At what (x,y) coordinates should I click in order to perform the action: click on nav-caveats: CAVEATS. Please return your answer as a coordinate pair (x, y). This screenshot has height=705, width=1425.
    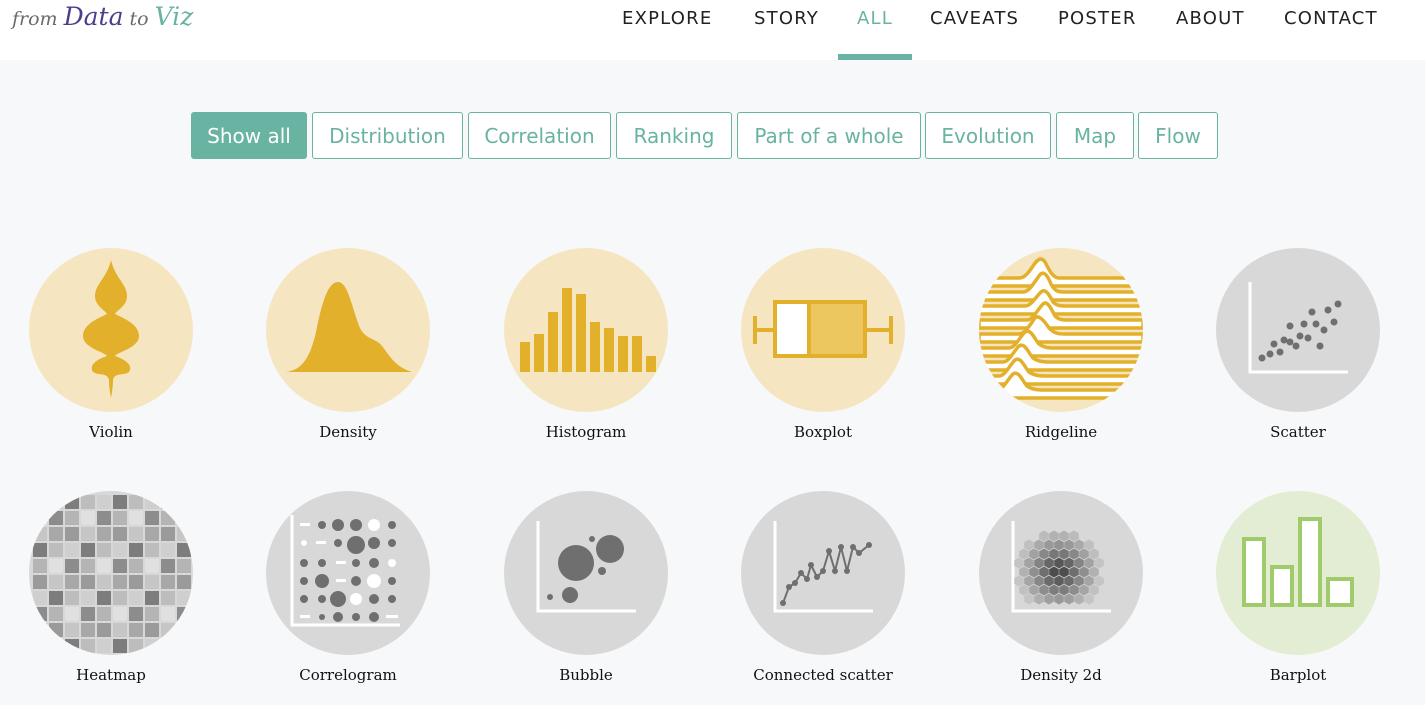
    Looking at the image, I should click on (974, 20).